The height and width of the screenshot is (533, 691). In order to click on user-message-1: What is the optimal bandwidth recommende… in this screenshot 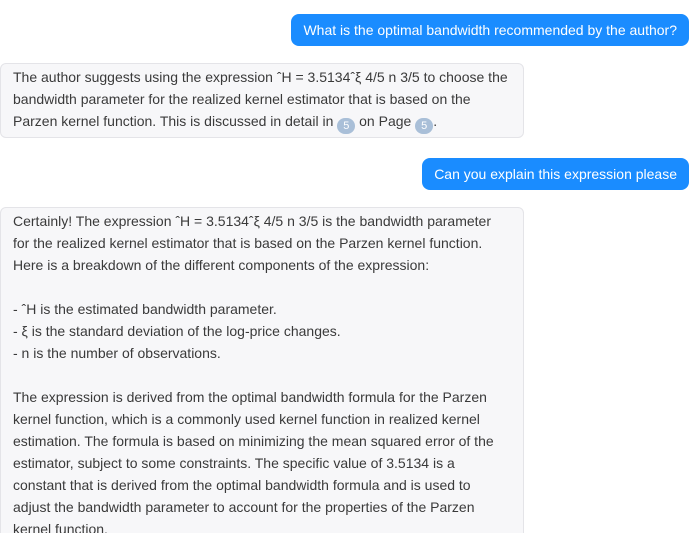, I will do `click(490, 30)`.